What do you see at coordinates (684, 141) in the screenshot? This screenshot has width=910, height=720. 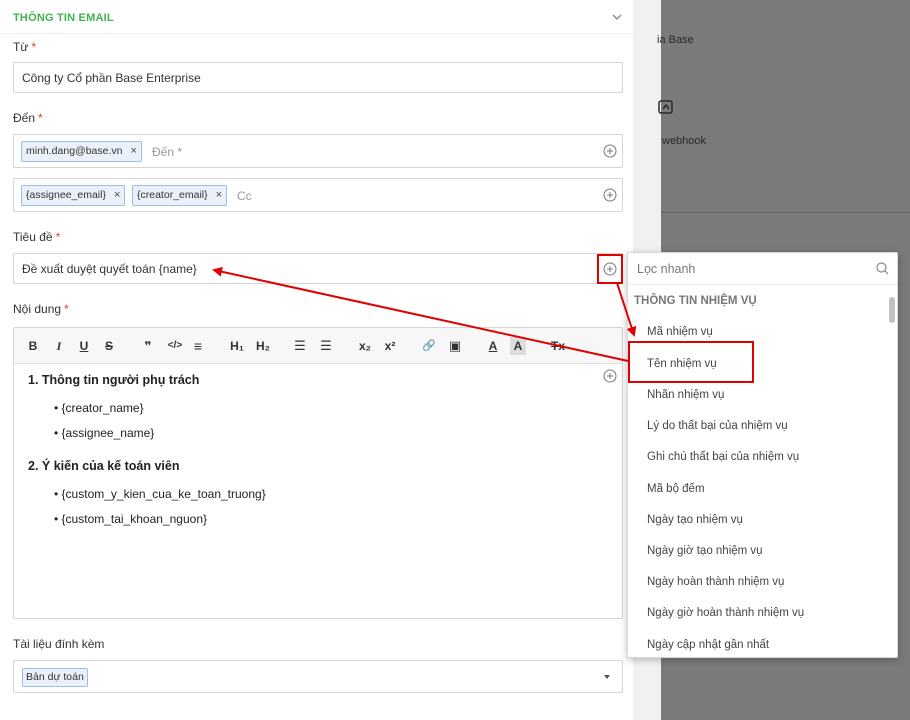 I see `background-webhook-text: webhook` at bounding box center [684, 141].